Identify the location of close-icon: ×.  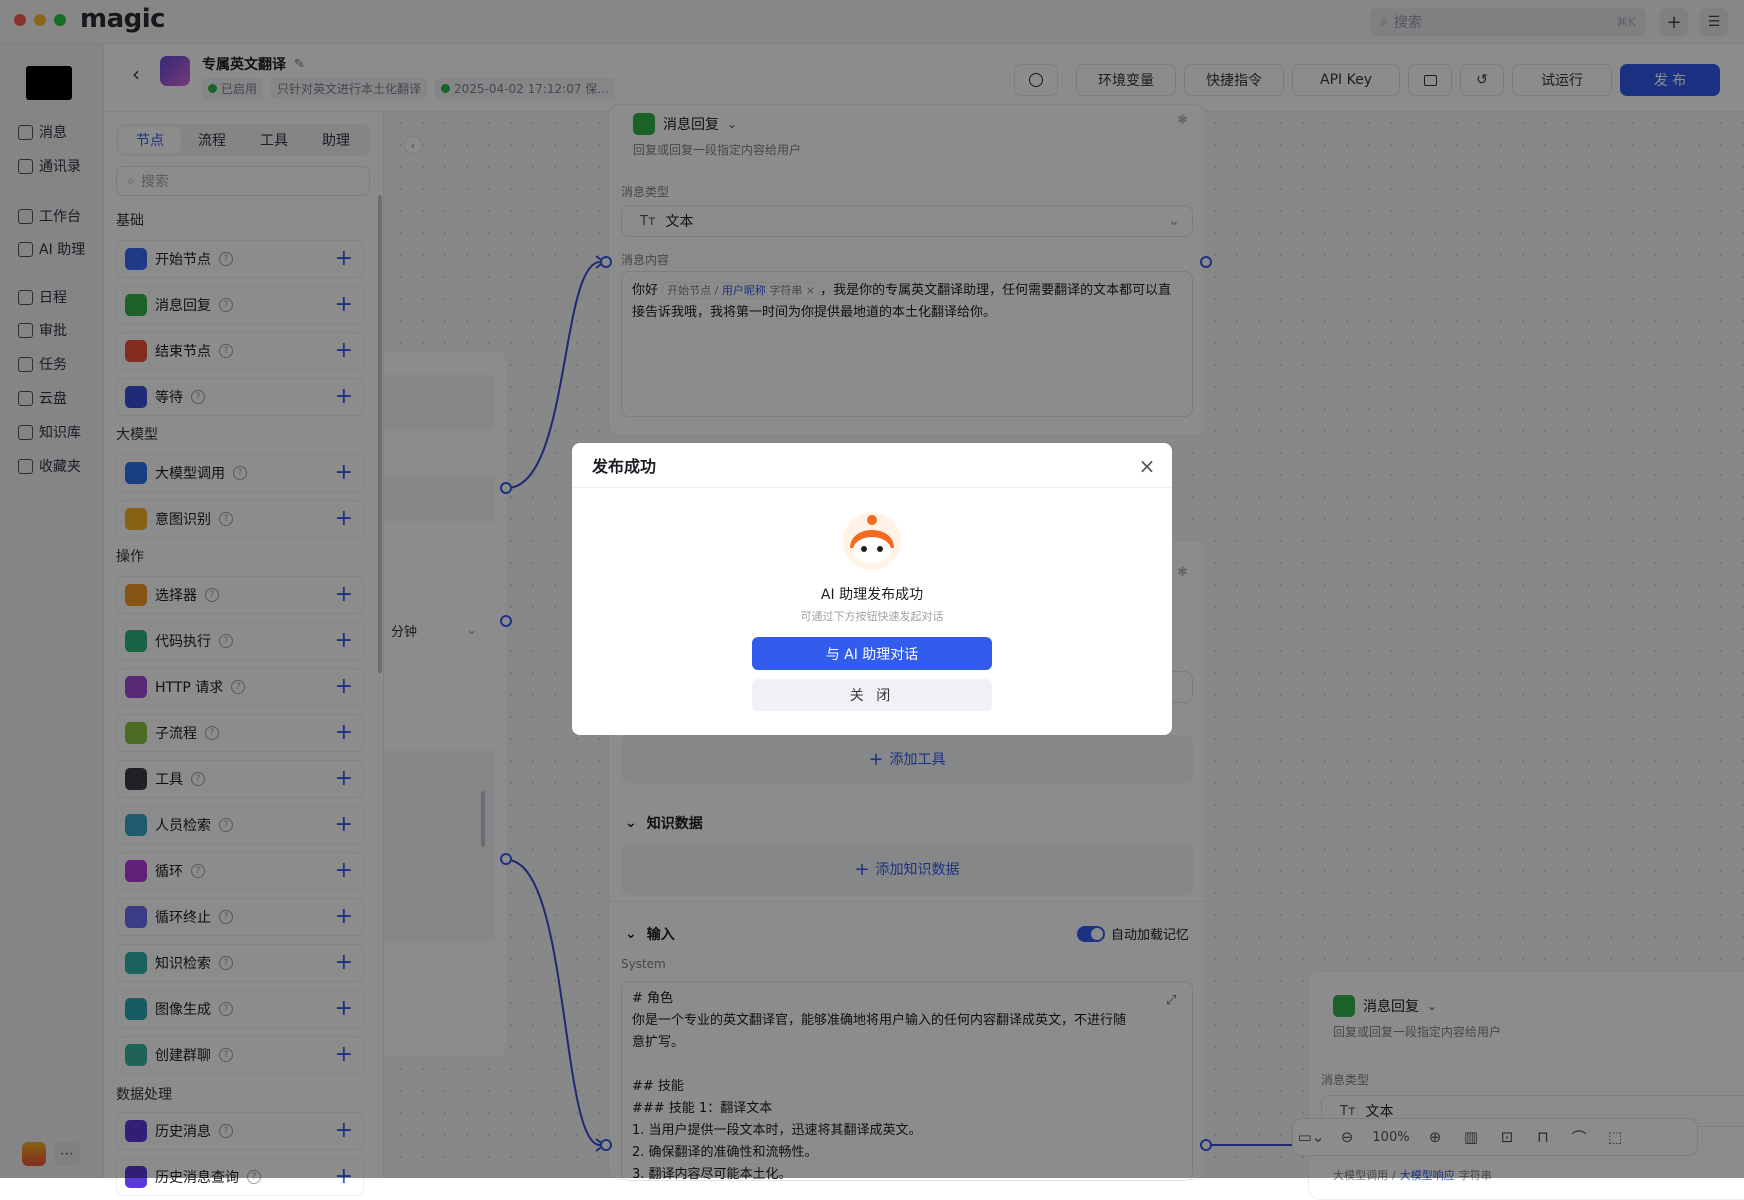
(1147, 466).